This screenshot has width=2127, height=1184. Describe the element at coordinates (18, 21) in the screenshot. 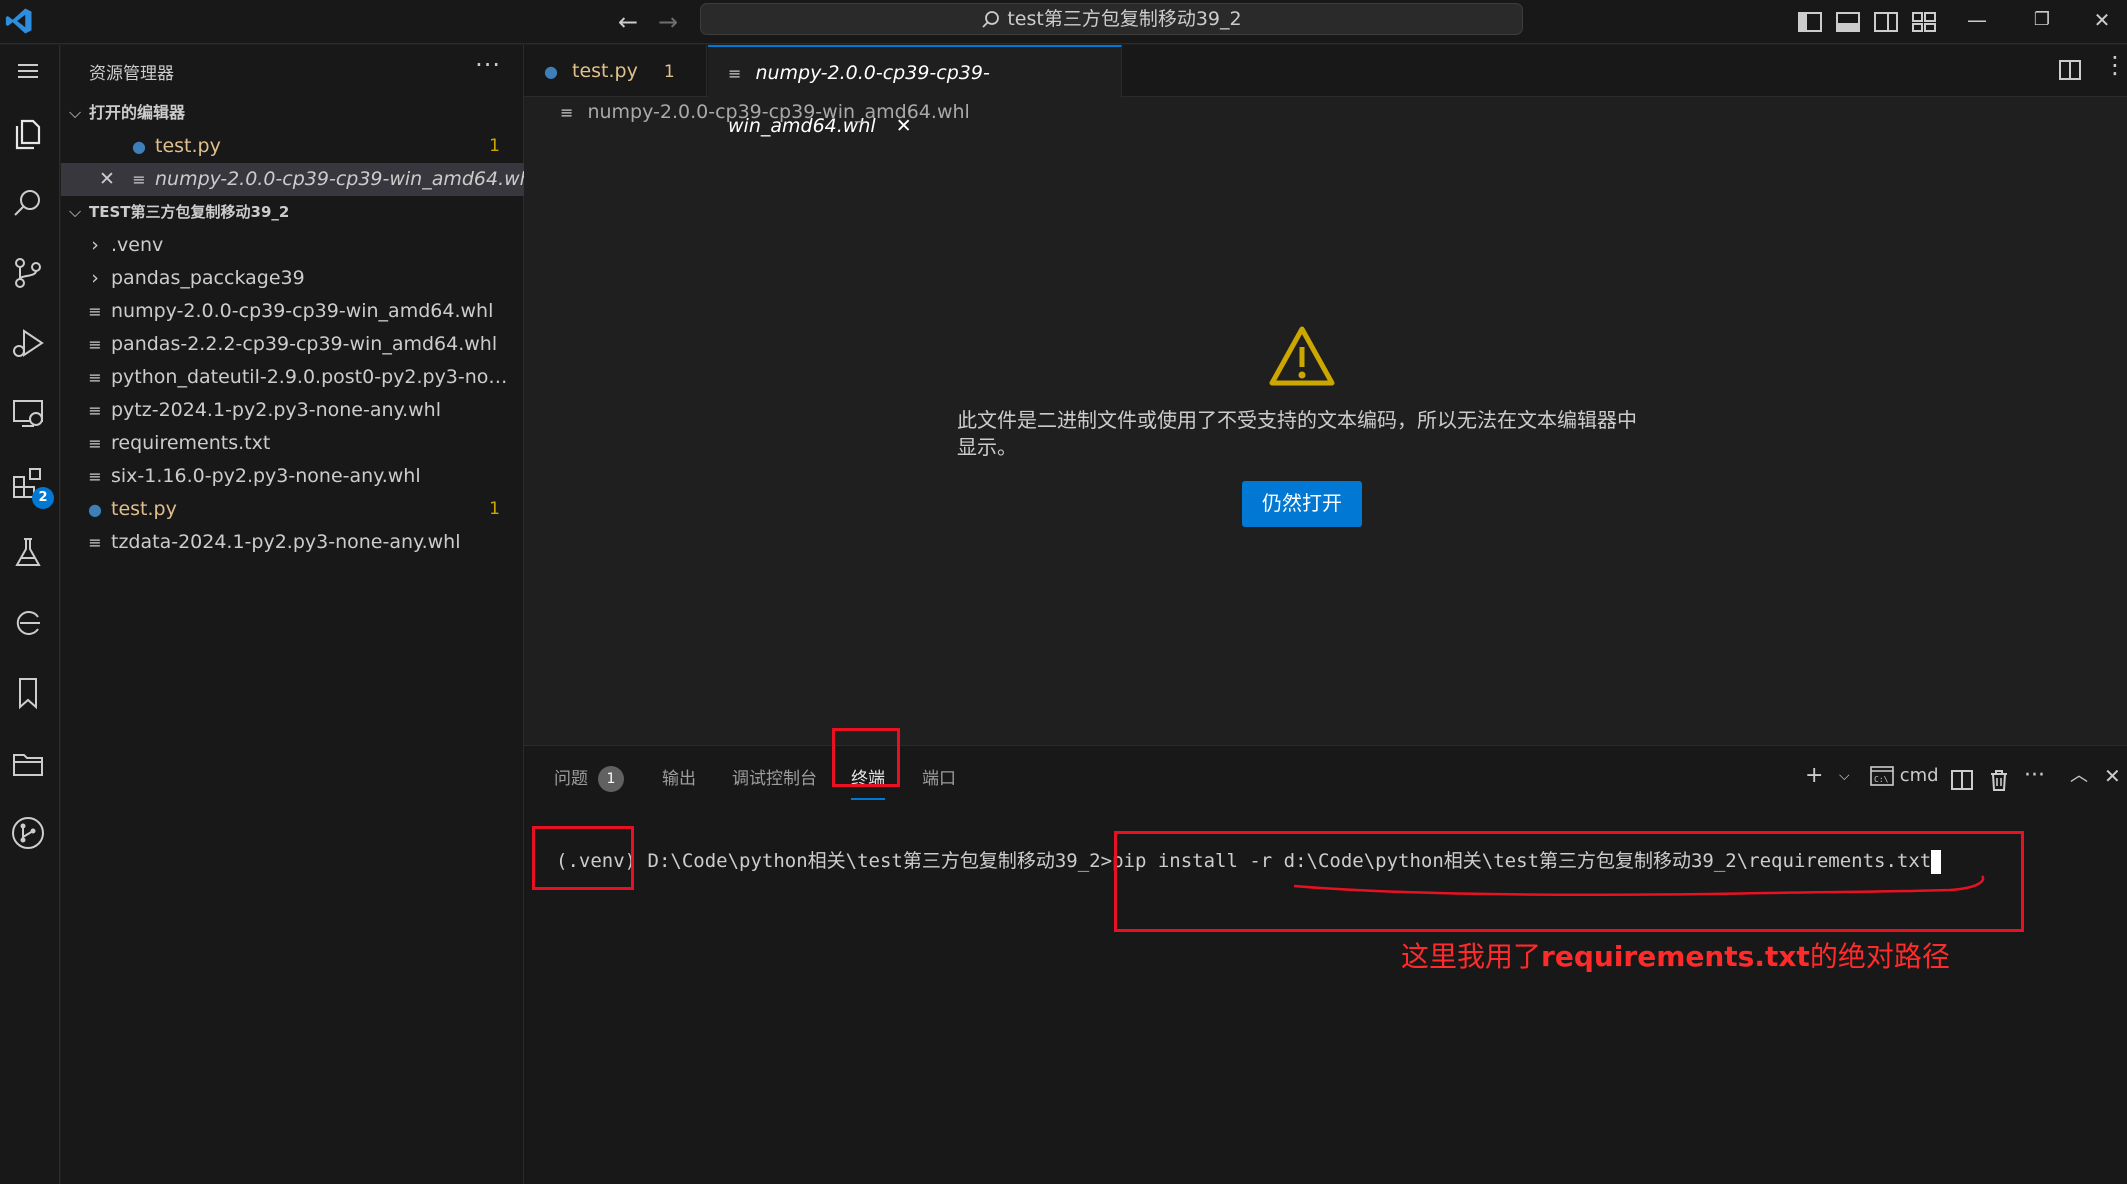

I see `vscode-logo-icon` at that location.